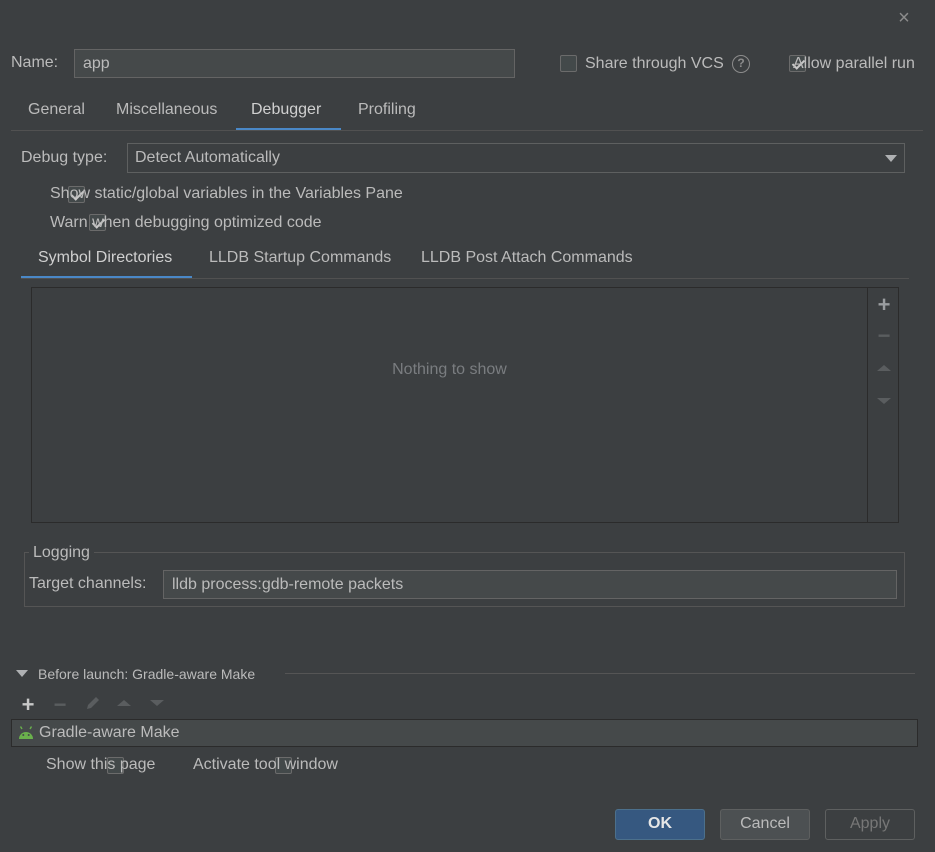  I want to click on warn-optimized-label: Warn when debugging optimized code, so click(186, 222).